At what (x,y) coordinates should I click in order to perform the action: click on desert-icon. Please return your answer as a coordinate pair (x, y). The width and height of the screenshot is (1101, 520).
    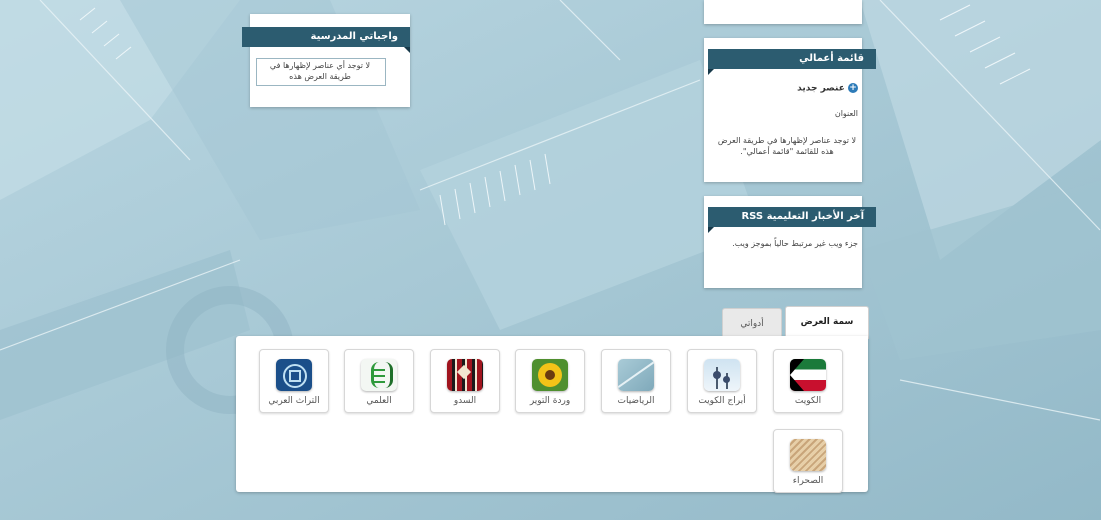
    Looking at the image, I should click on (808, 455).